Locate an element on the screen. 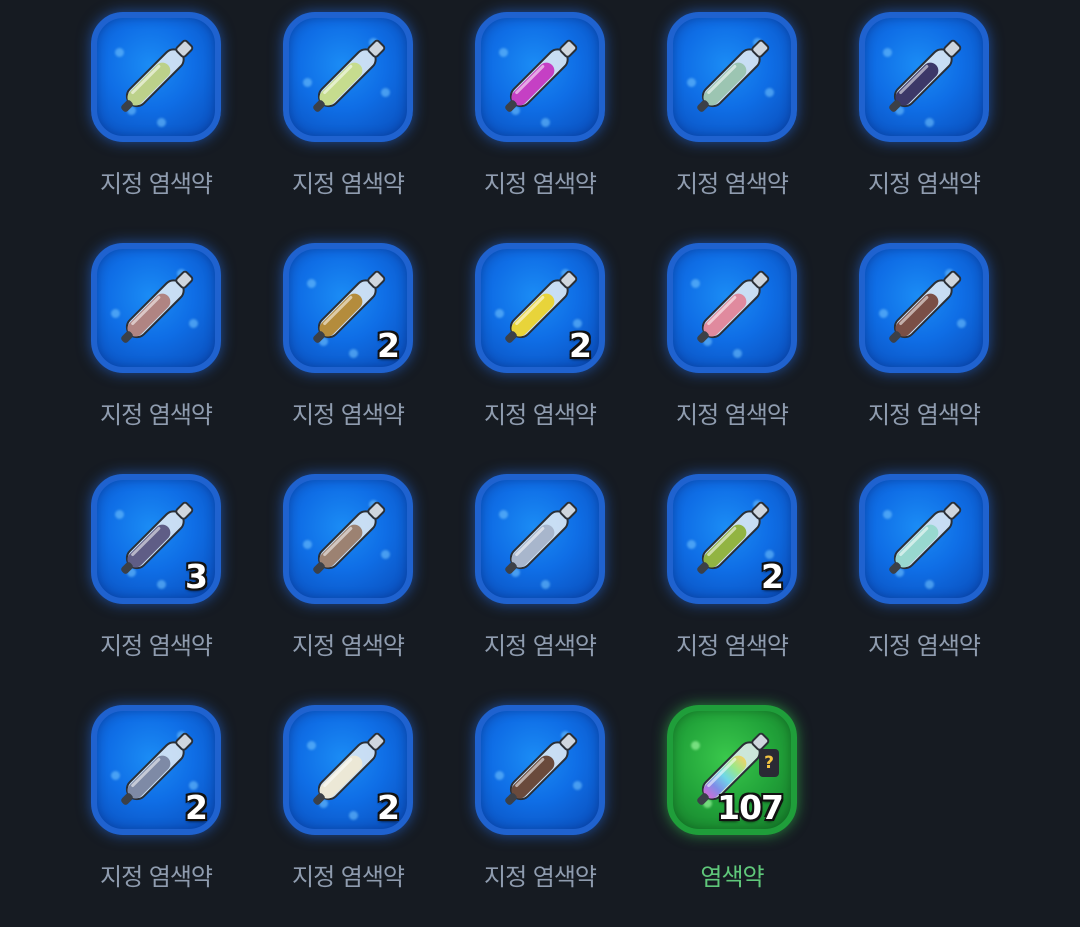 Image resolution: width=1080 pixels, height=927 pixels. item-label: 염색약 is located at coordinates (732, 877).